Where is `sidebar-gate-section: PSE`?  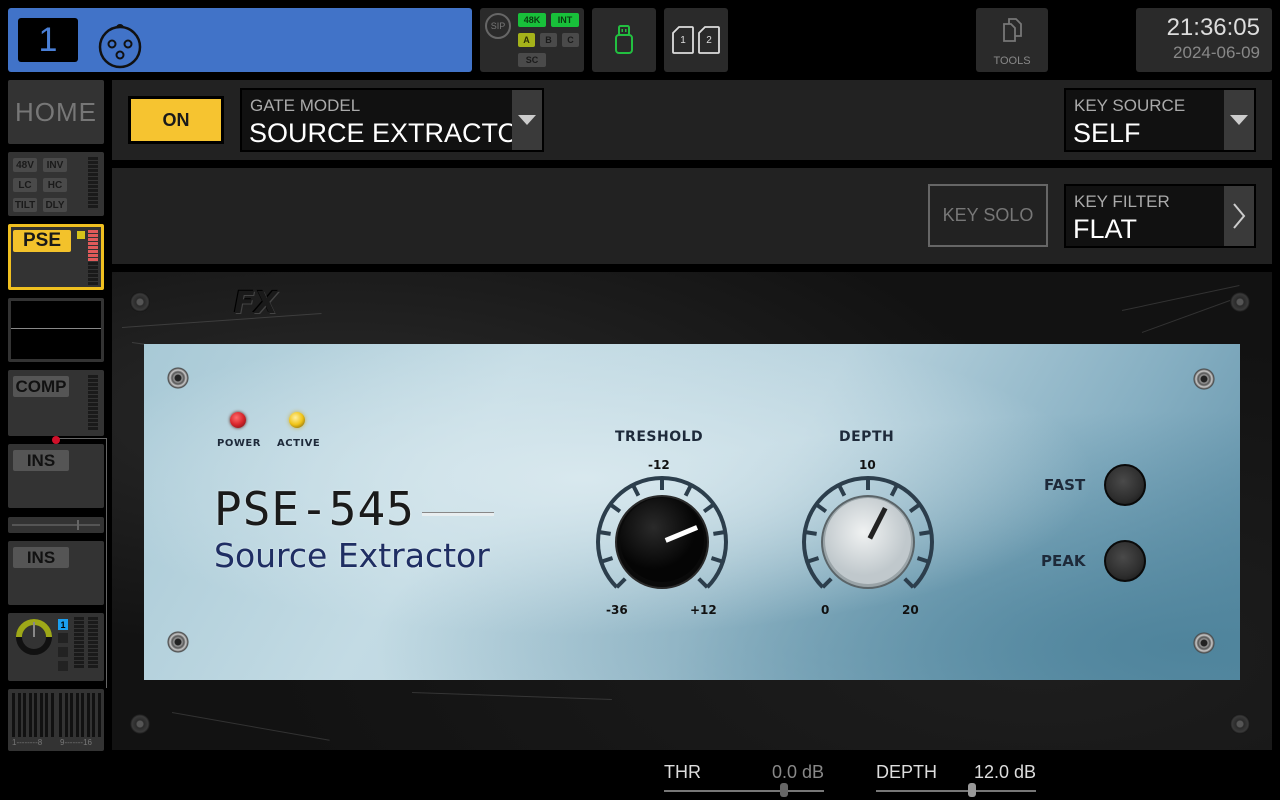
sidebar-gate-section: PSE is located at coordinates (56, 257).